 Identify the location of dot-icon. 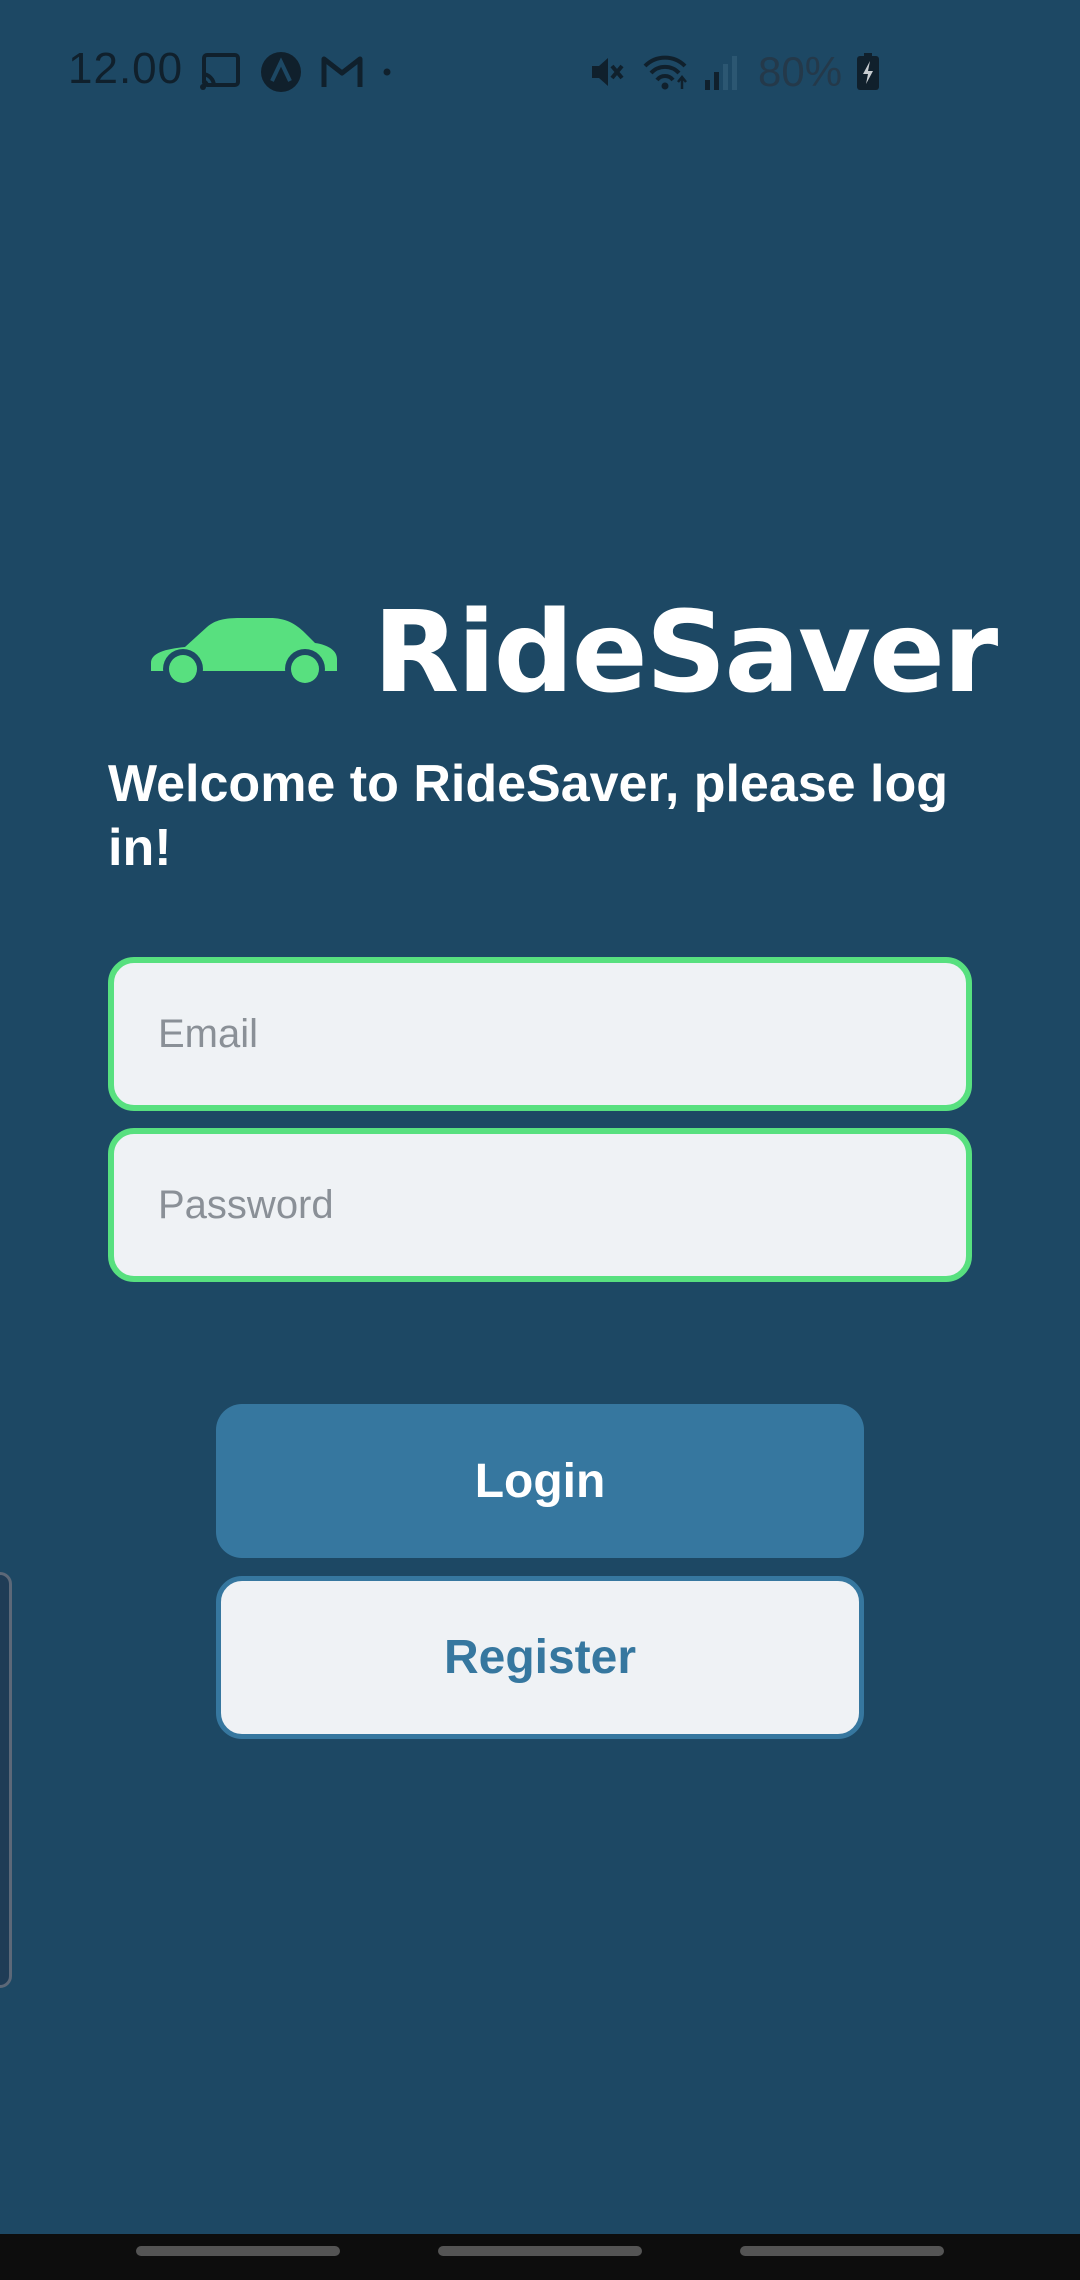
(387, 72).